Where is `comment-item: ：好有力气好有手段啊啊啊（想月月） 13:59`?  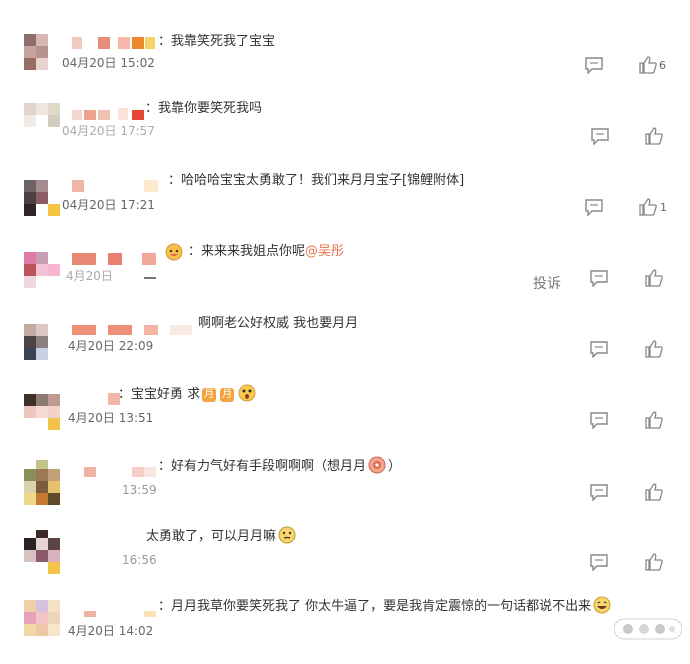
comment-item: ：好有力气好有手段啊啊啊（想月月） 13:59 is located at coordinates (345, 490).